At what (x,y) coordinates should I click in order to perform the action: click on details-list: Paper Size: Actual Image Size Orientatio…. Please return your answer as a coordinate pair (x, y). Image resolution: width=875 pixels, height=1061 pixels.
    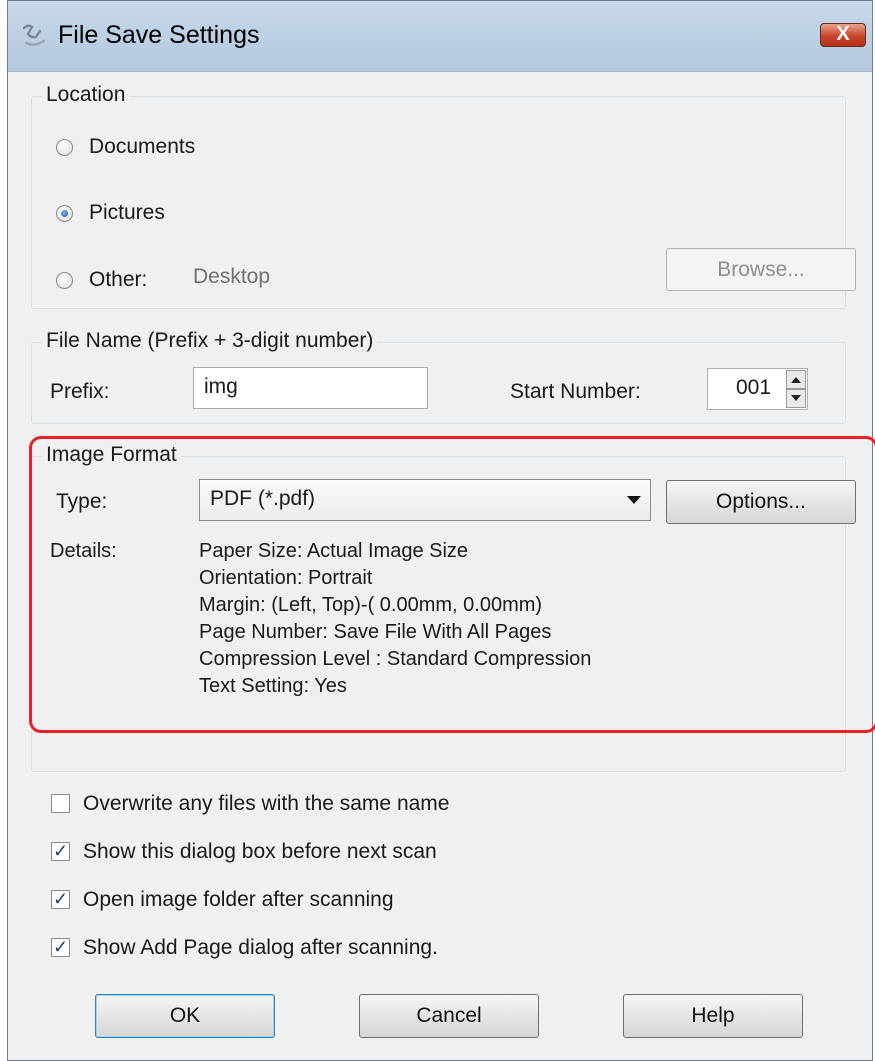
    Looking at the image, I should click on (395, 619).